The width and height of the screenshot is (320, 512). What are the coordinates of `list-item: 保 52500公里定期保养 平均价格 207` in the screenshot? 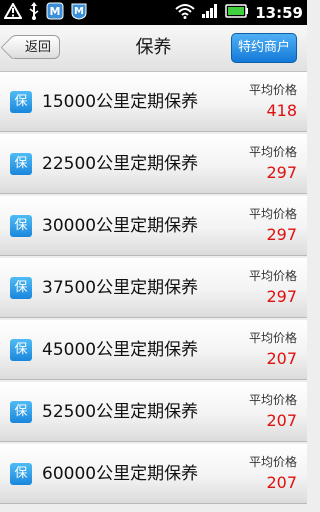 It's located at (153, 412).